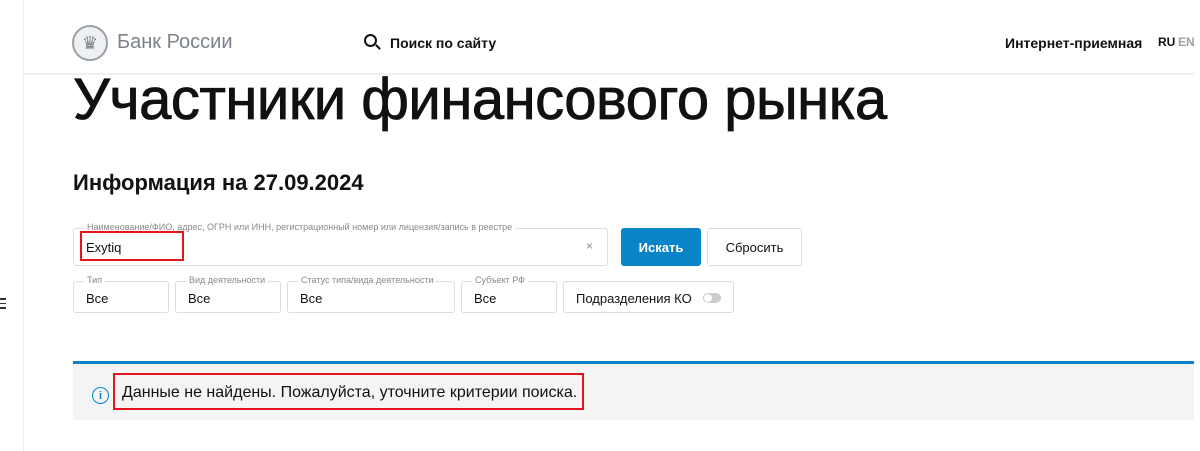 The width and height of the screenshot is (1200, 451). Describe the element at coordinates (90, 43) in the screenshot. I see `bank-logo-icon: ♛` at that location.